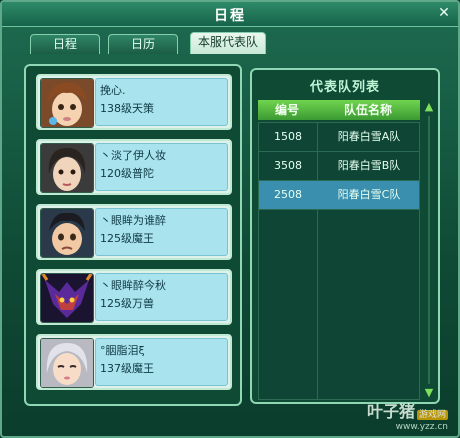 The width and height of the screenshot is (460, 438). Describe the element at coordinates (161, 297) in the screenshot. I see `member-info: 丶眼眸醉今秋 125级万兽` at that location.